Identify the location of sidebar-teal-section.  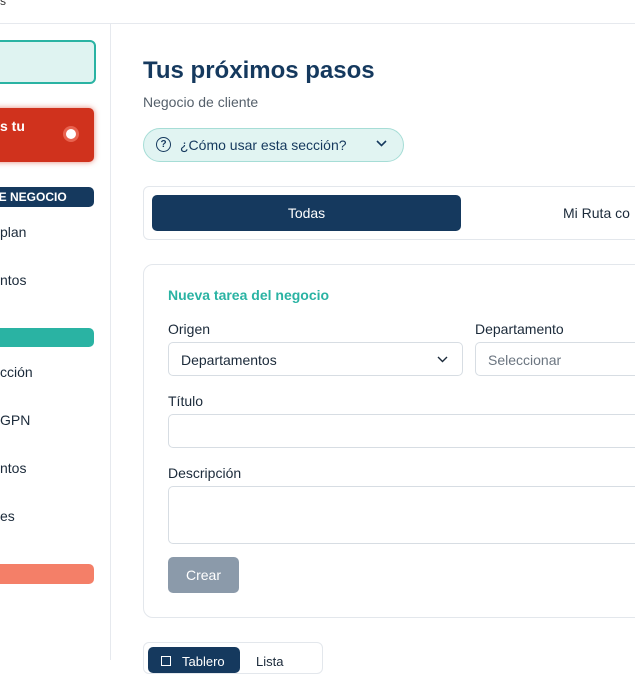
(47, 337).